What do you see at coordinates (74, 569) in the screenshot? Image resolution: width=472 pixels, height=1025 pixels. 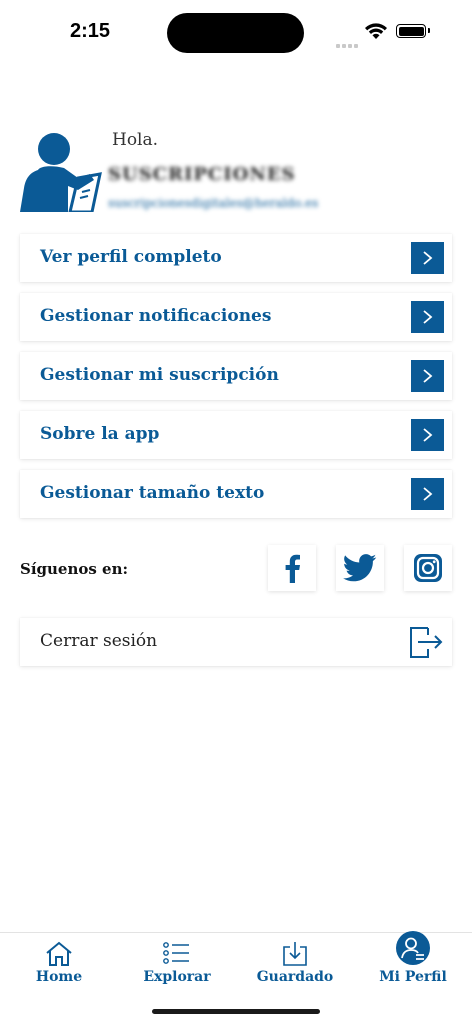 I see `follow-us-label: Síguenos en:` at bounding box center [74, 569].